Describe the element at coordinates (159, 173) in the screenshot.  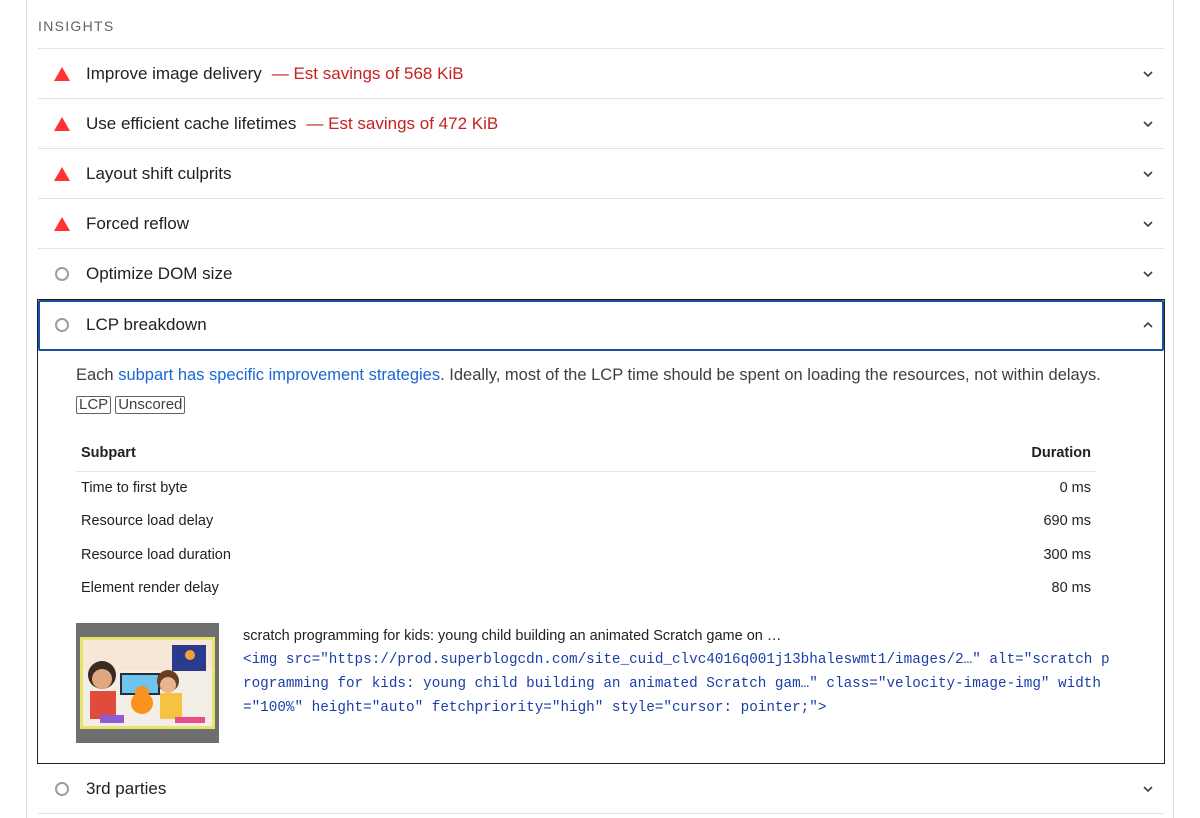
I see `insight-title: Layout shift culprits` at that location.